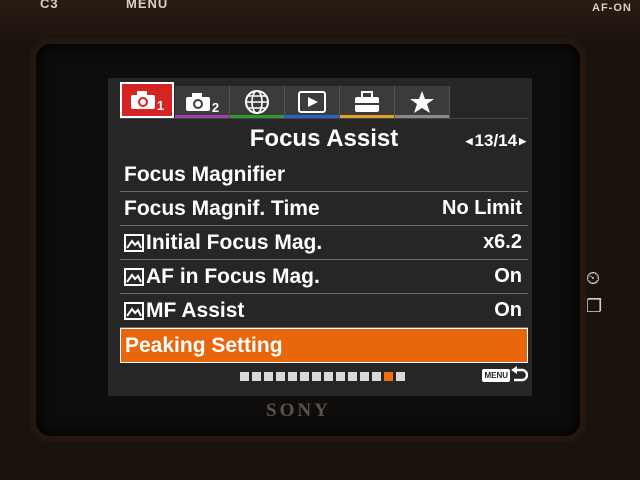 This screenshot has height=480, width=640. I want to click on brand-logo: SONY, so click(298, 410).